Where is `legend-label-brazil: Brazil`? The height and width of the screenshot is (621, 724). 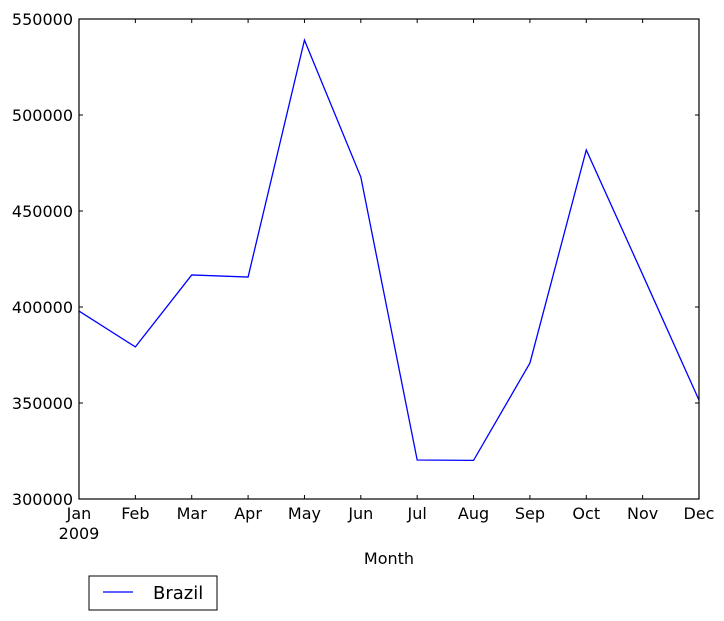
legend-label-brazil: Brazil is located at coordinates (178, 593).